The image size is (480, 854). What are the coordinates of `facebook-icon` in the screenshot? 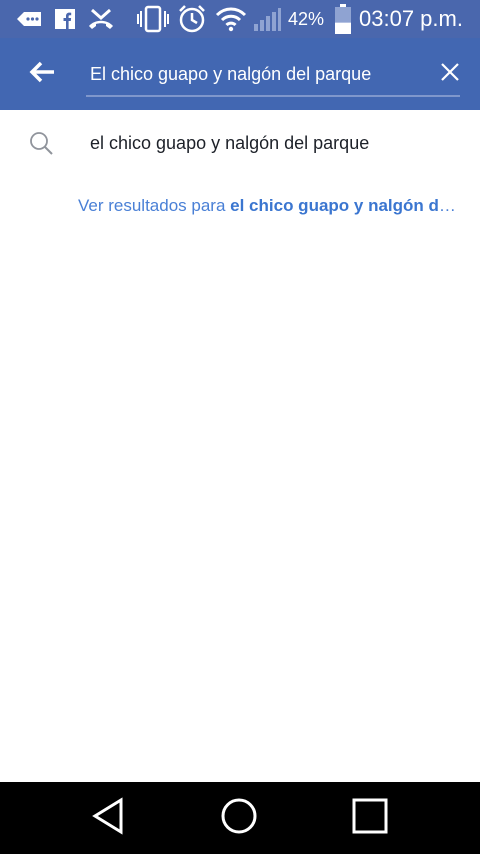 It's located at (65, 19).